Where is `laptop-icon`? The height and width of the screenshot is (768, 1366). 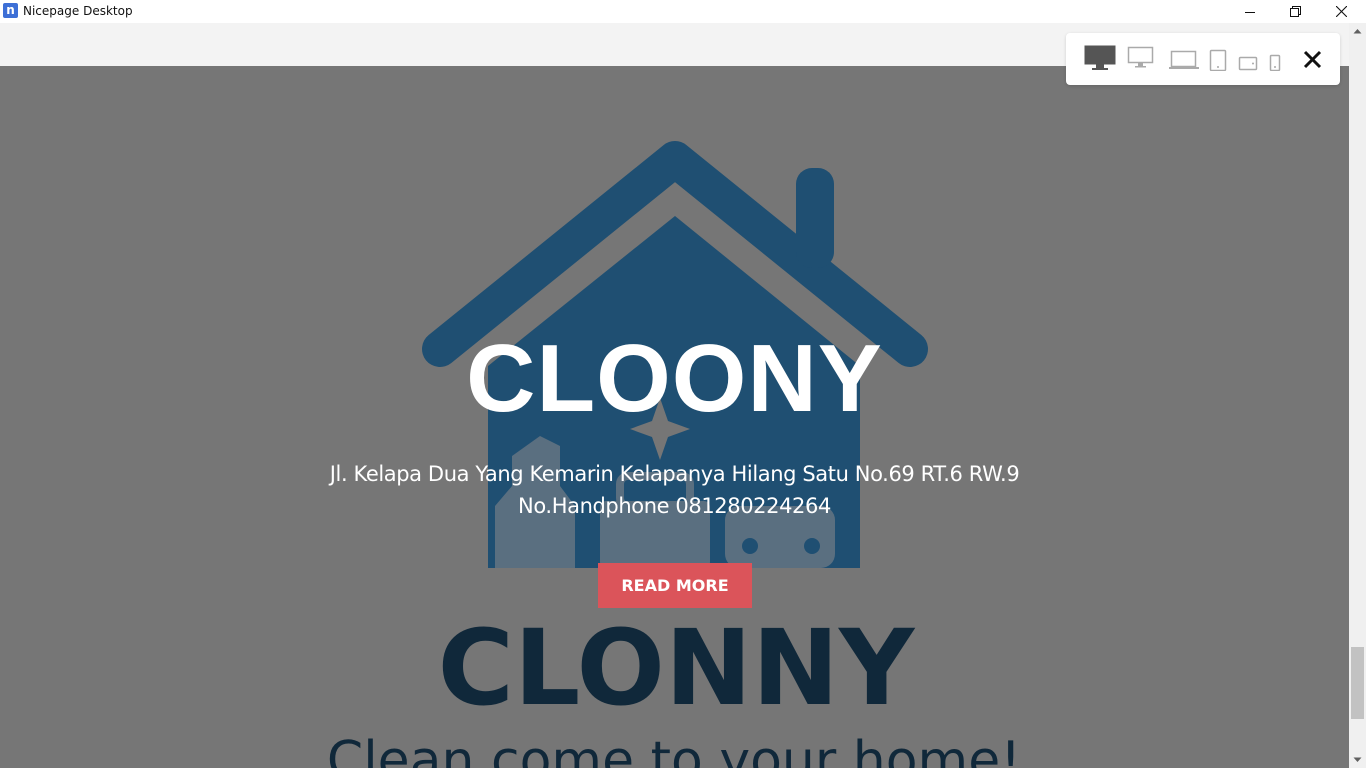 laptop-icon is located at coordinates (1184, 60).